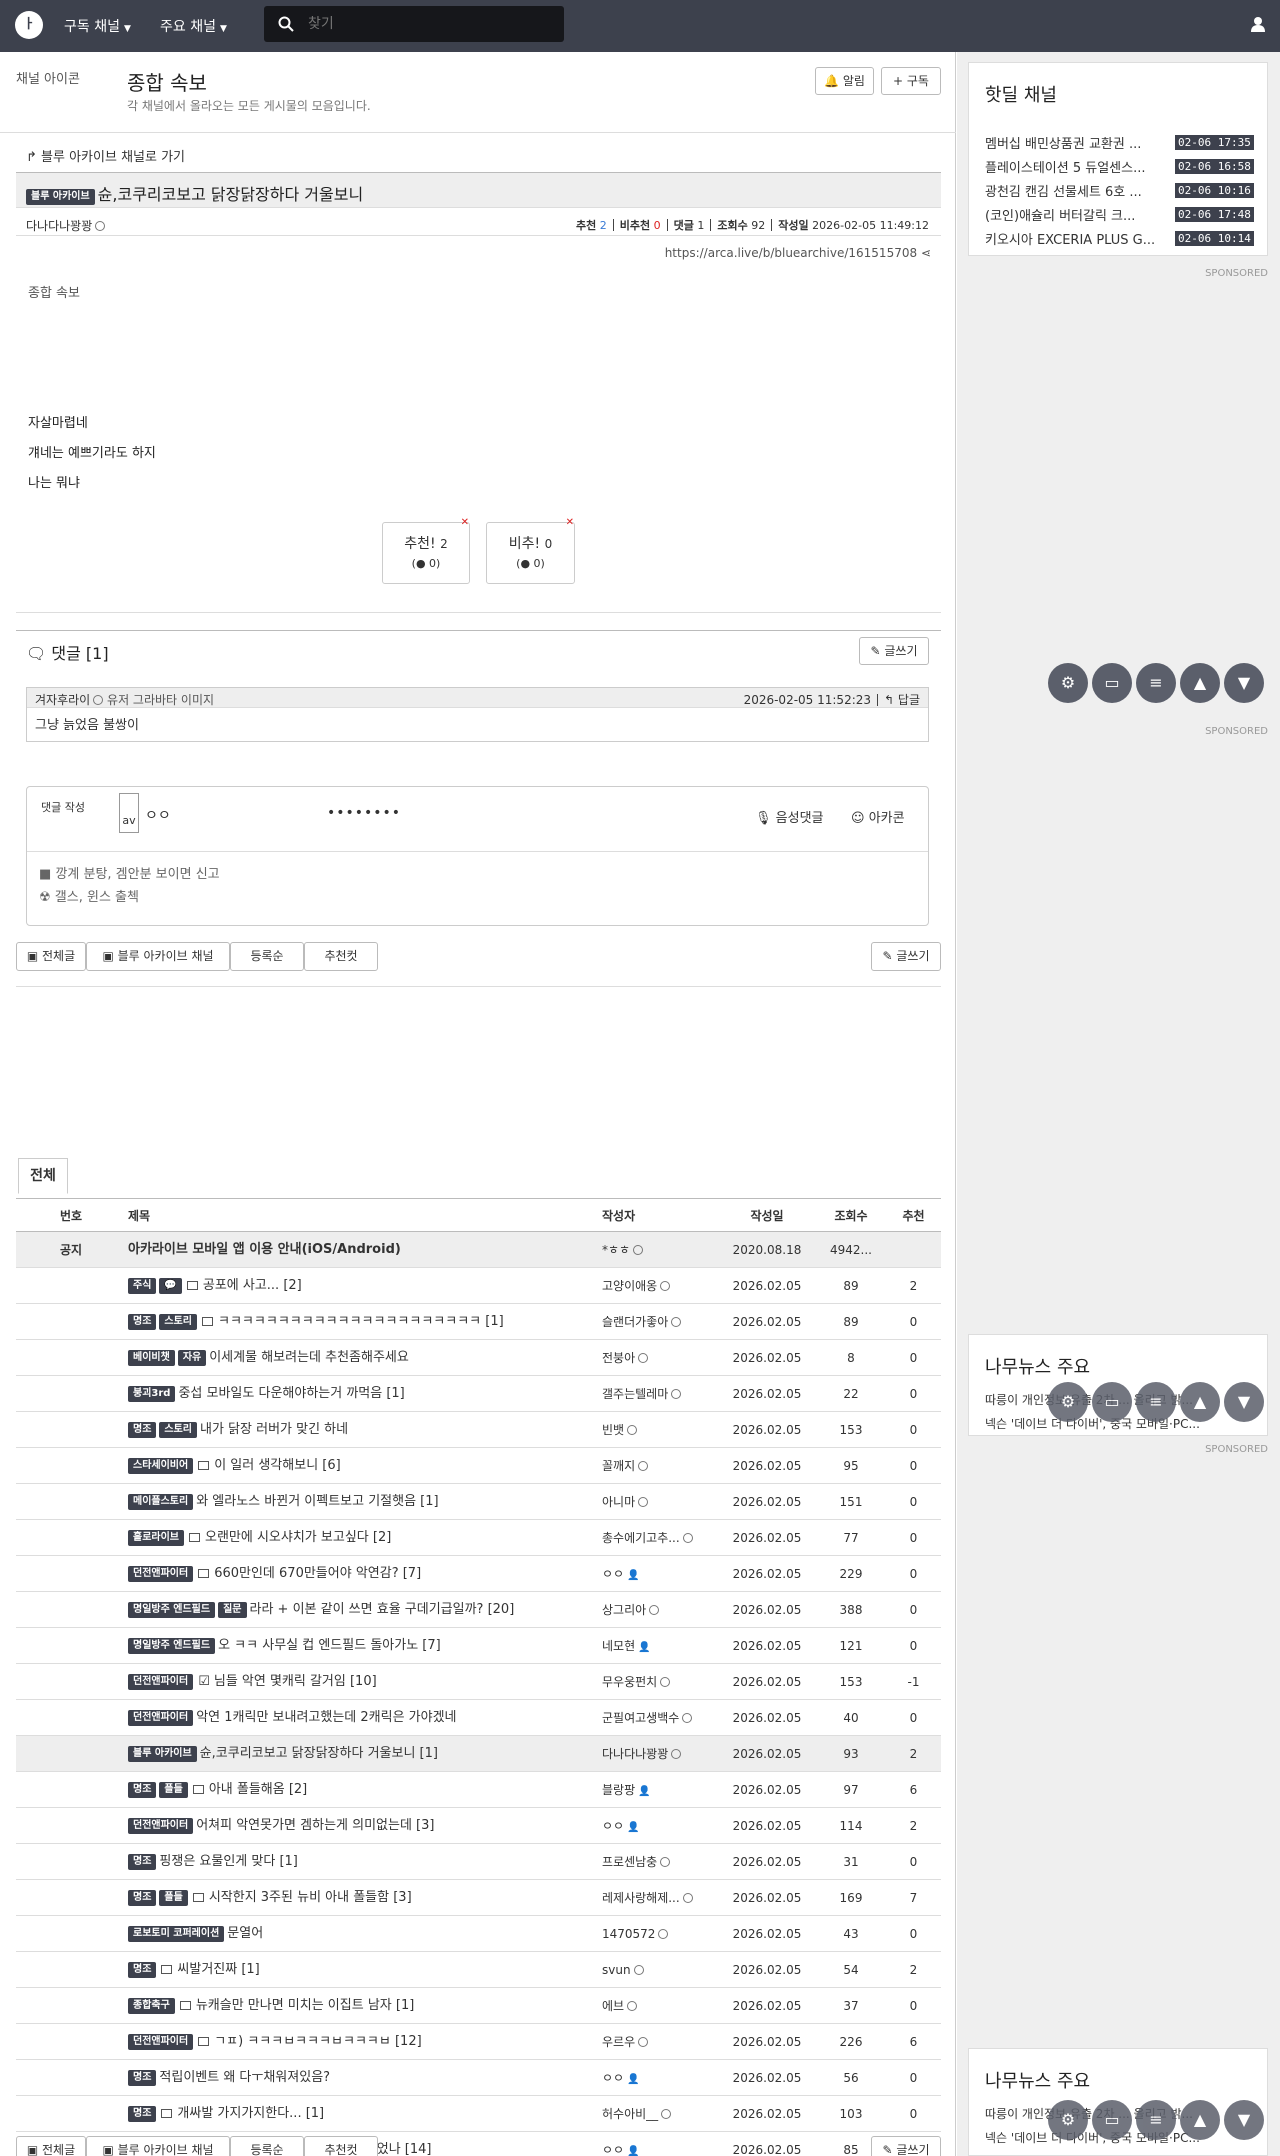  I want to click on article-title: 오랜만에 시오샤치가 보고싶다 [2], so click(298, 1537).